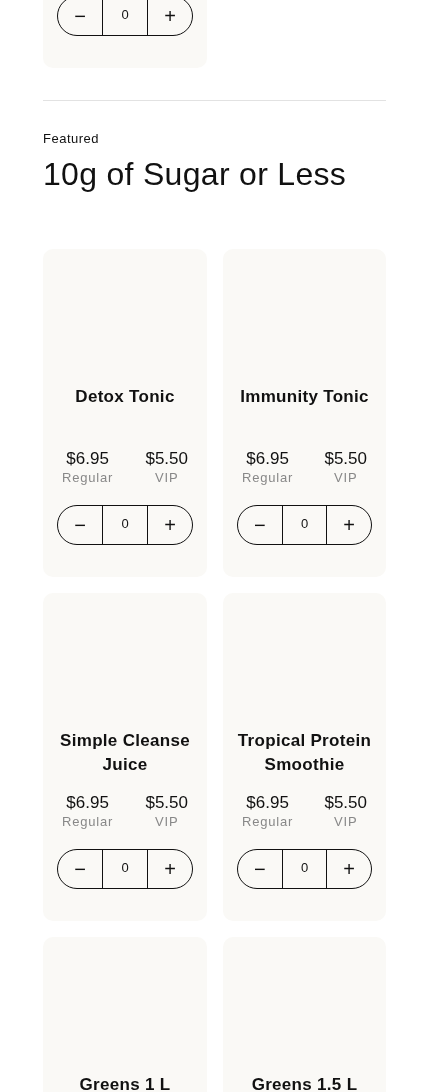 Image resolution: width=430 pixels, height=1092 pixels. Describe the element at coordinates (72, 138) in the screenshot. I see `section-eyebrow: Featured` at that location.